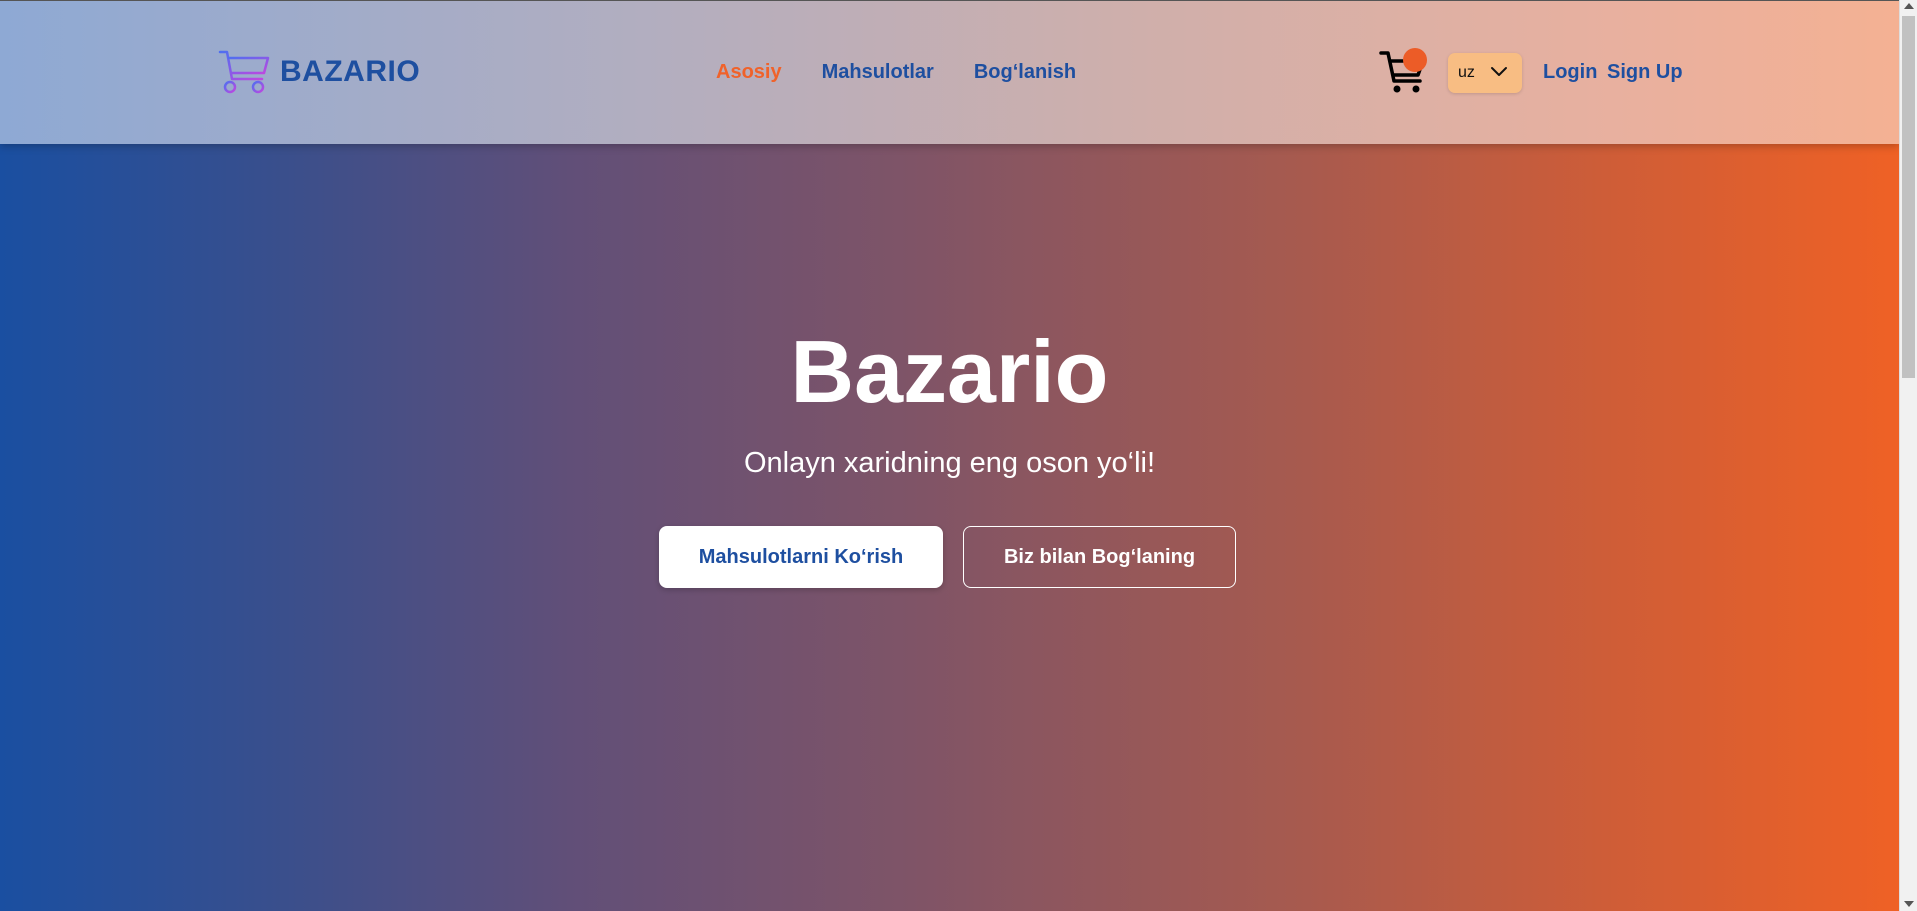 The height and width of the screenshot is (911, 1917). What do you see at coordinates (1099, 557) in the screenshot?
I see `contact-us-button: Biz bilan Bog‘laning` at bounding box center [1099, 557].